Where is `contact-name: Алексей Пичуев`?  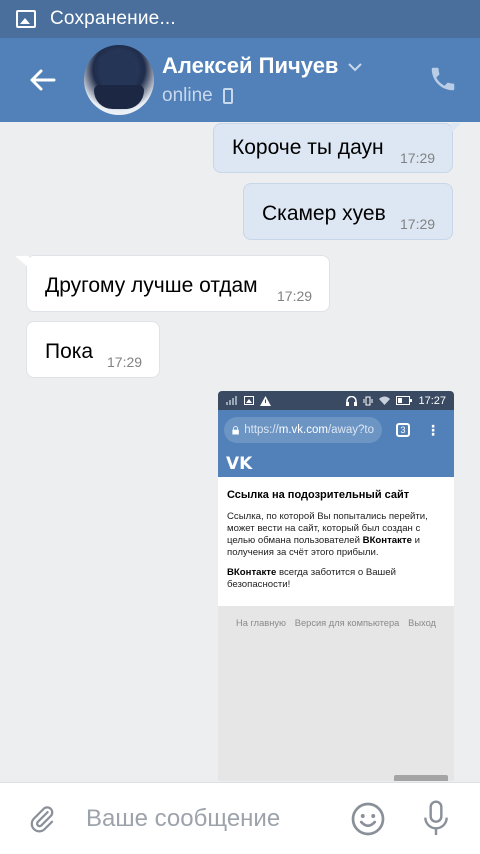 contact-name: Алексей Пичуев is located at coordinates (250, 65).